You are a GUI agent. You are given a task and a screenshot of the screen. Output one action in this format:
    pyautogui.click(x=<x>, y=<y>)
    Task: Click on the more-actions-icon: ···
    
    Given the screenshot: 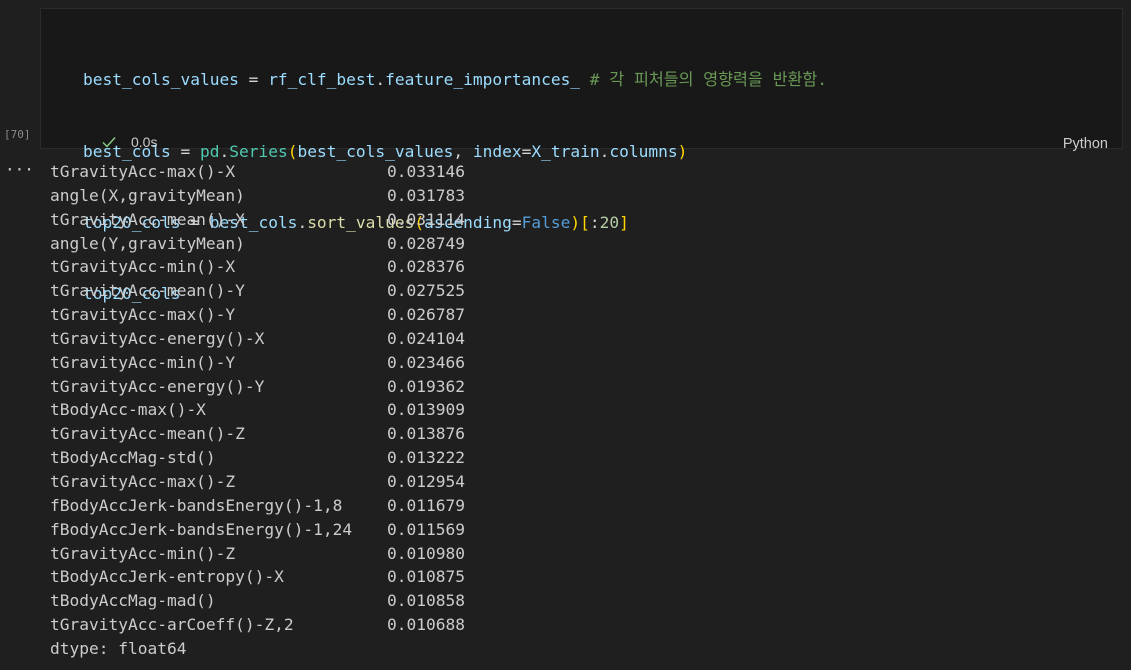 What is the action you would take?
    pyautogui.click(x=19, y=169)
    